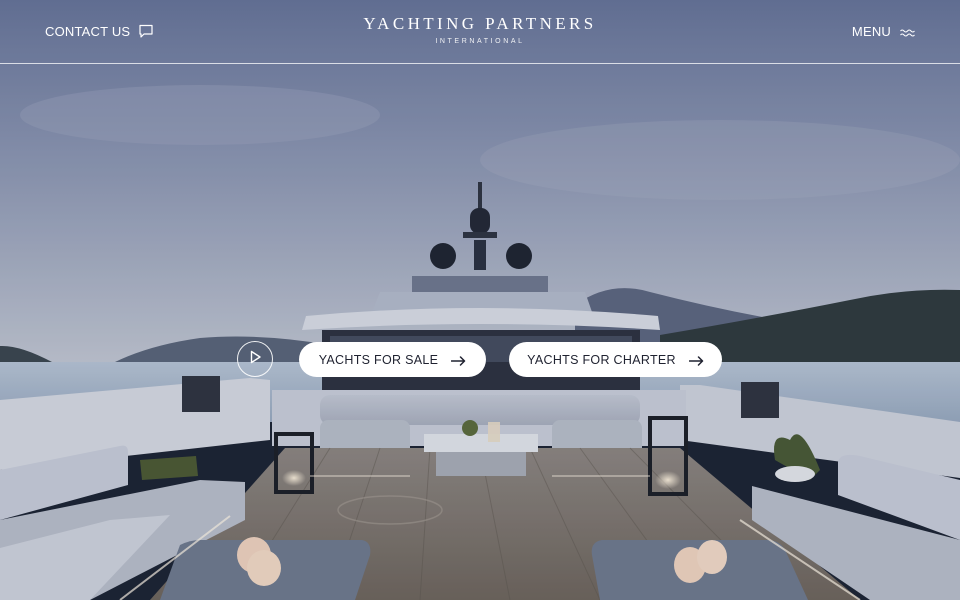 The width and height of the screenshot is (960, 600). I want to click on brand-name: YACHTING PARTNERS, so click(480, 23).